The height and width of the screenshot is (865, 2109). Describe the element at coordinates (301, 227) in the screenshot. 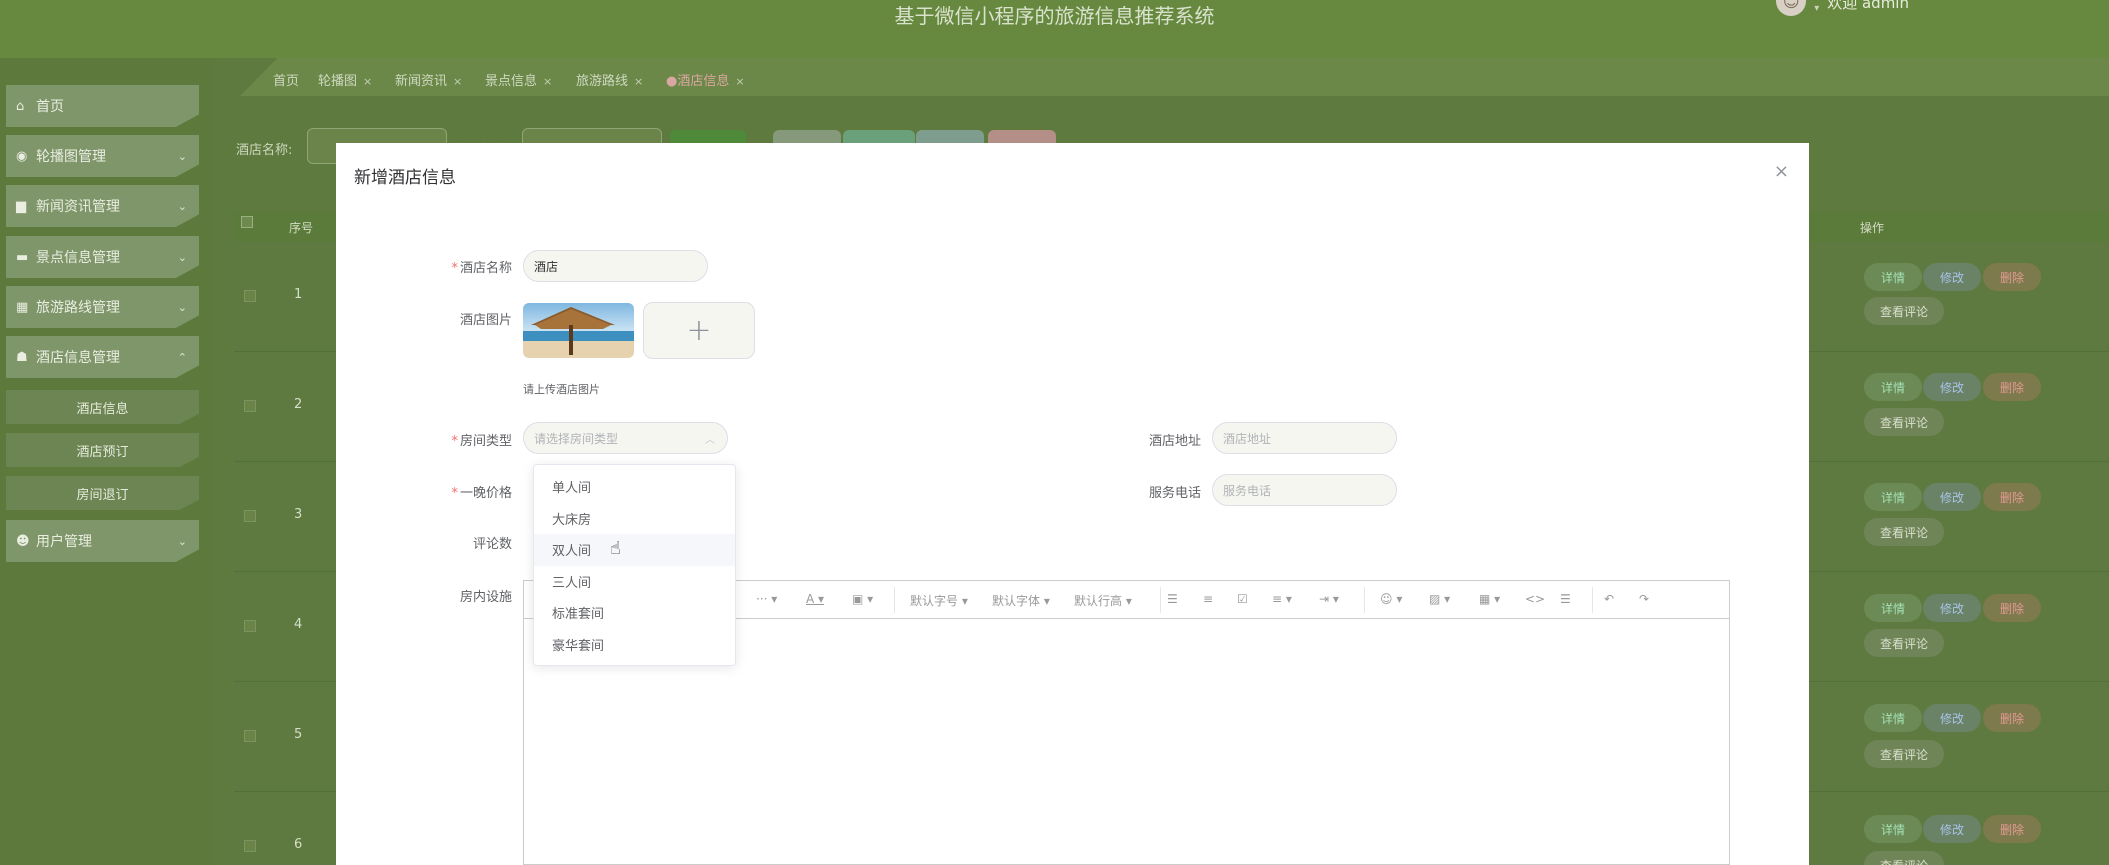

I see `th-index: 序号` at that location.